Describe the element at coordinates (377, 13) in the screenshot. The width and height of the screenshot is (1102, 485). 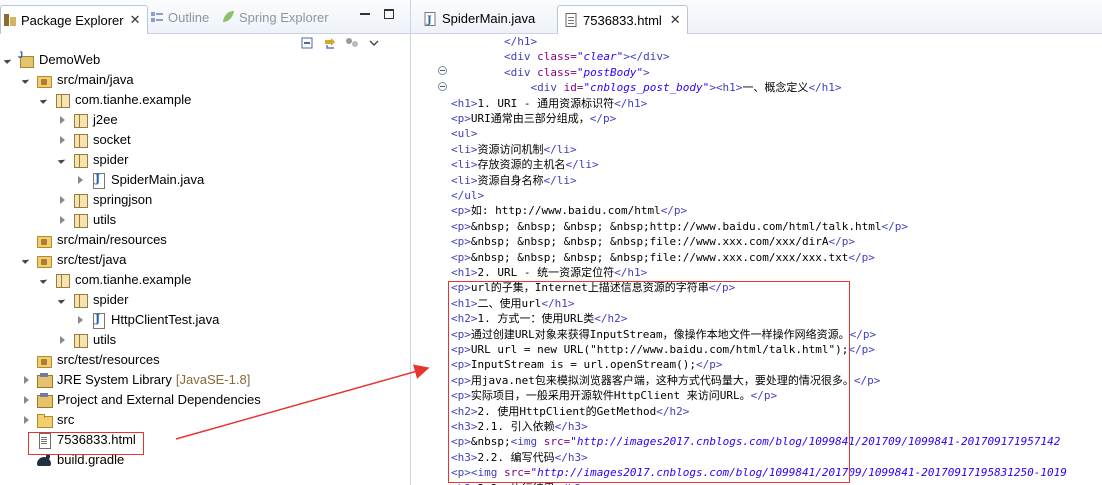
I see `view-window-controls` at that location.